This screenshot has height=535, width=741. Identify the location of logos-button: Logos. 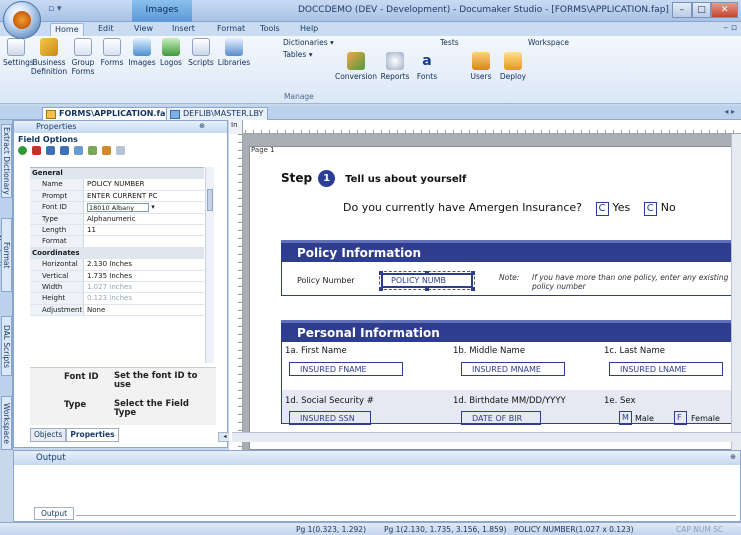
(171, 52).